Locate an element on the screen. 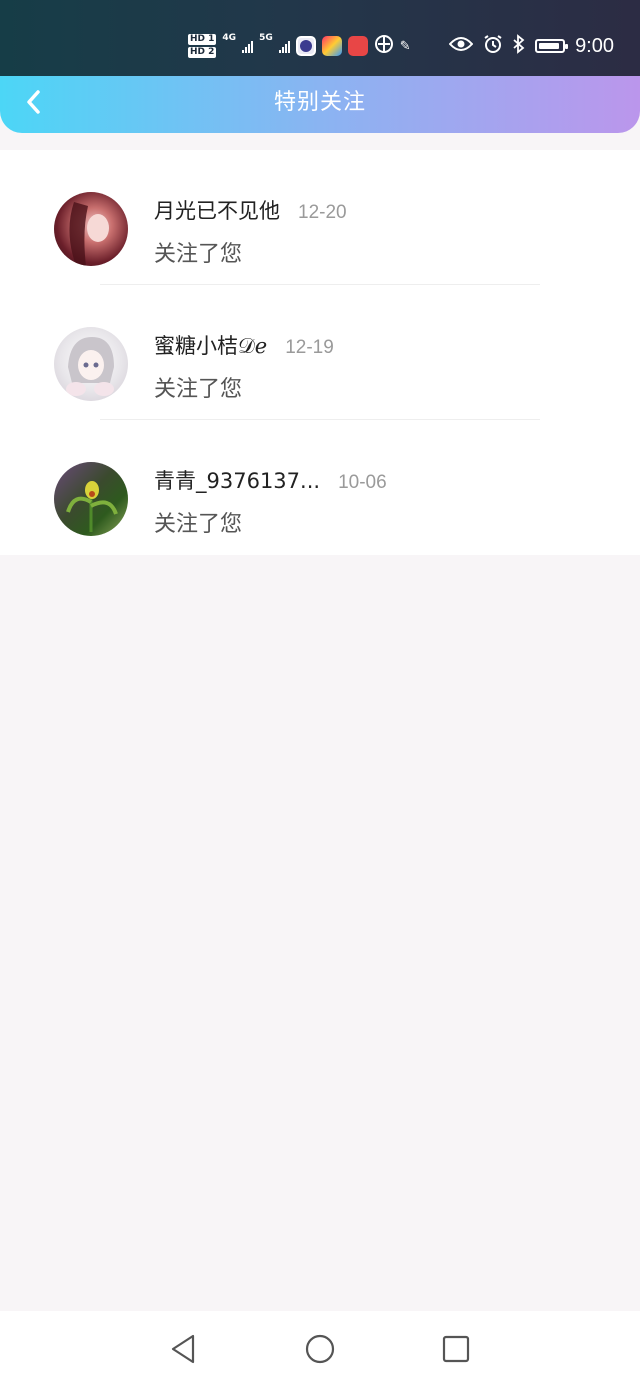 This screenshot has height=1387, width=640. triangle-back-icon is located at coordinates (183, 1349).